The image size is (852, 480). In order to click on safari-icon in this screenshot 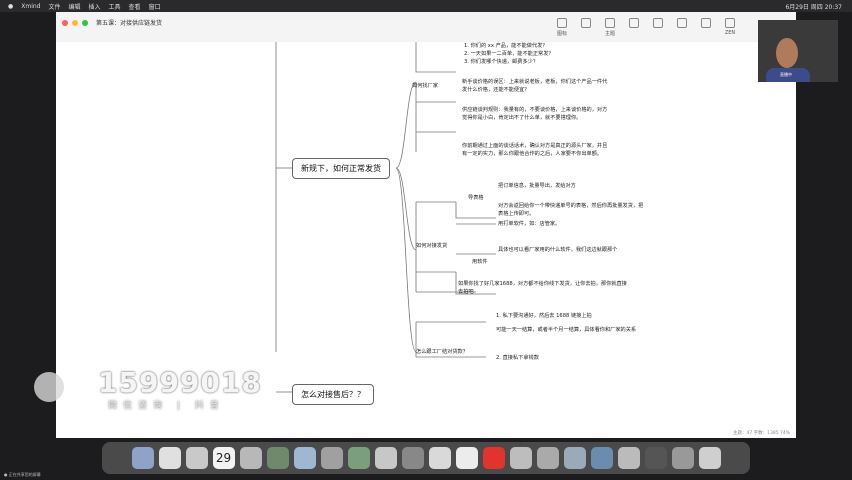, I will do `click(304, 458)`.